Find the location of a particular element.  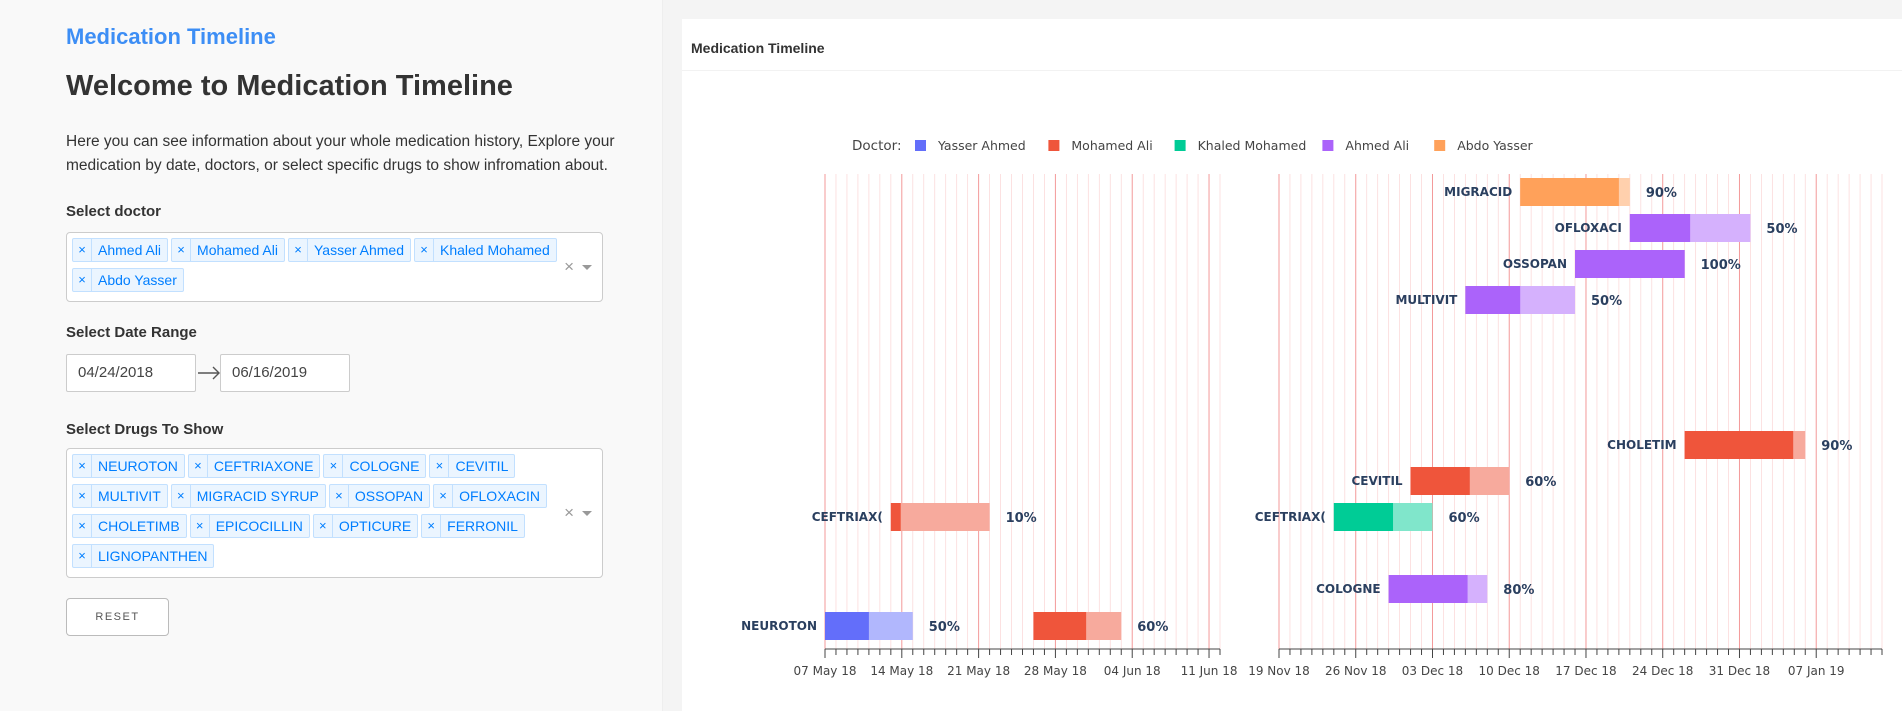

x-tick-label: 04 Jun 18 is located at coordinates (1132, 671).